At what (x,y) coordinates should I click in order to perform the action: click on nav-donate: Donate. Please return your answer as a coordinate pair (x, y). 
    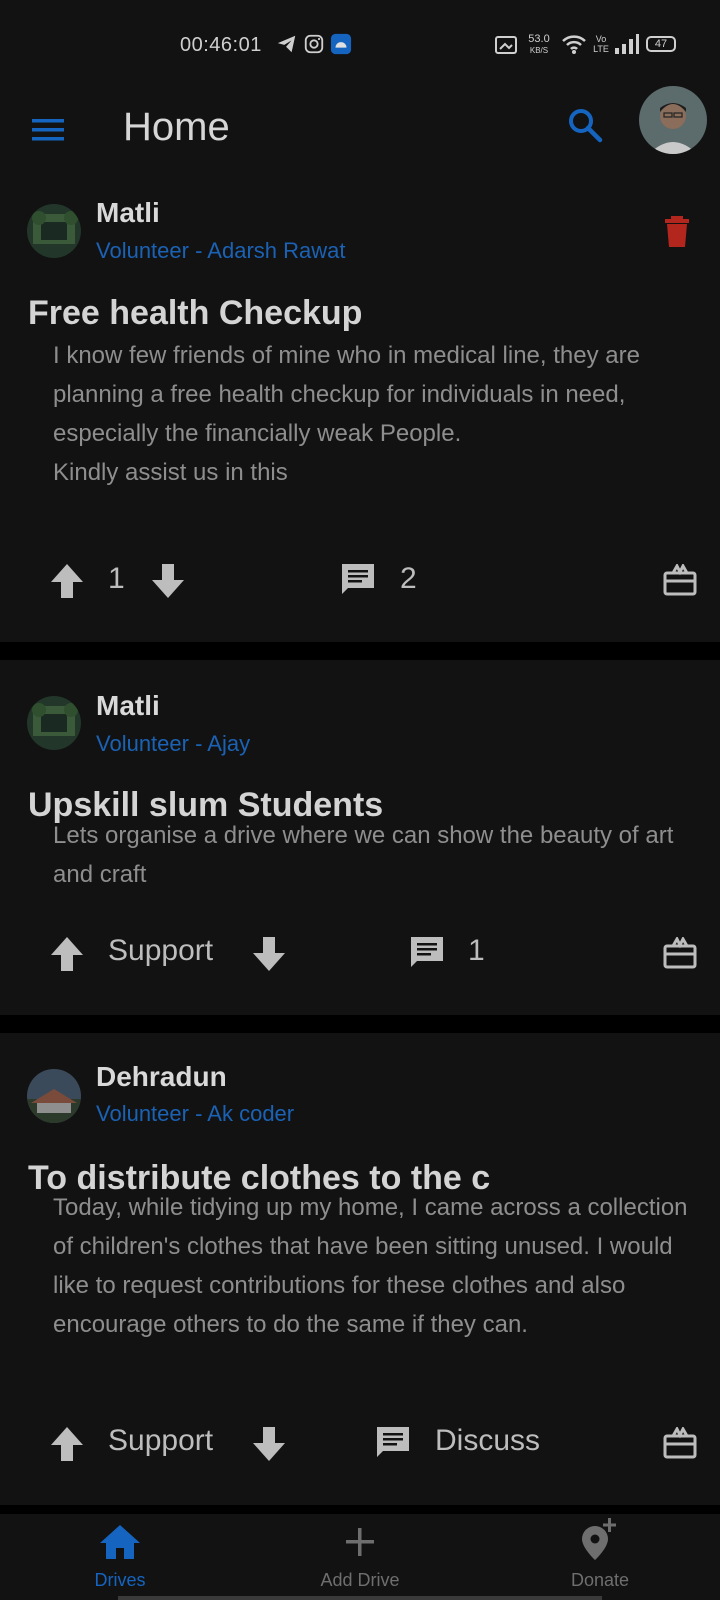
    Looking at the image, I should click on (600, 1557).